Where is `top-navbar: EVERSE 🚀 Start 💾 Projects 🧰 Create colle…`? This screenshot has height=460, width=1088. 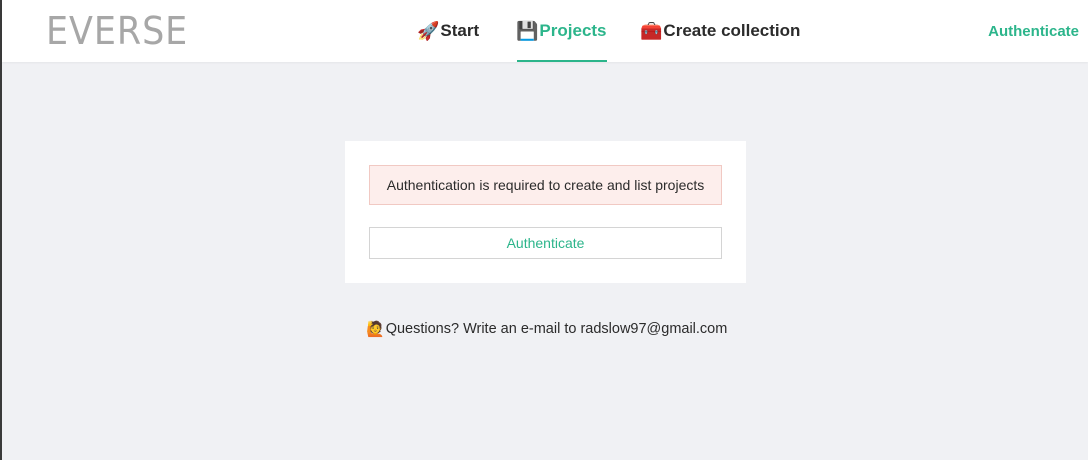
top-navbar: EVERSE 🚀 Start 💾 Projects 🧰 Create colle… is located at coordinates (545, 31).